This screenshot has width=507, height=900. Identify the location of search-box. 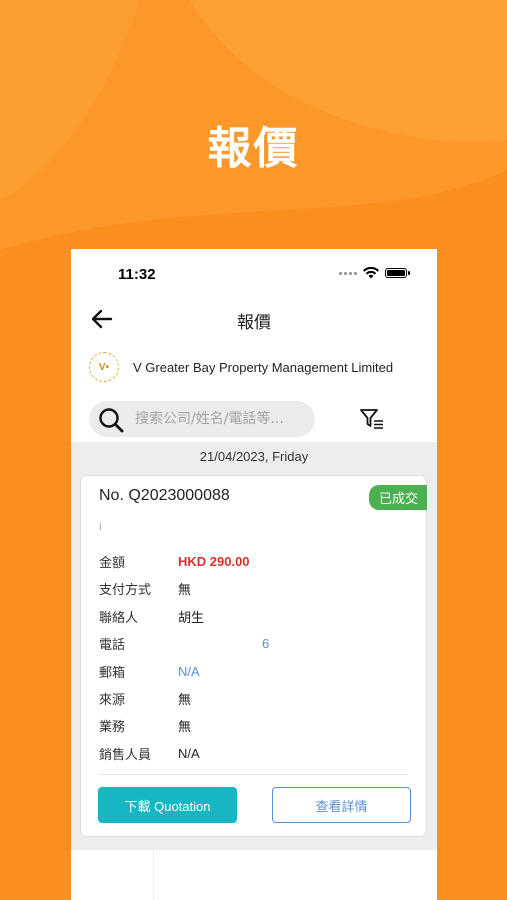
(202, 419).